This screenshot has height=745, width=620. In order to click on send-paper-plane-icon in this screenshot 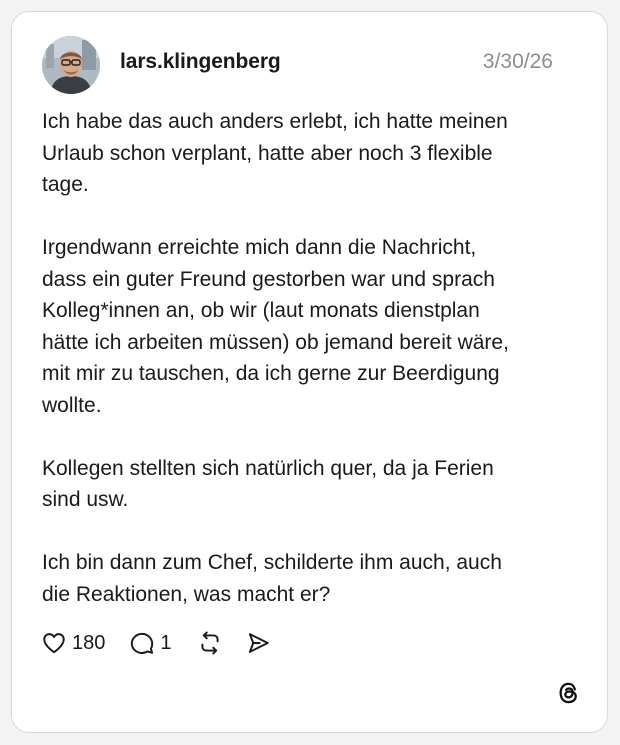, I will do `click(258, 643)`.